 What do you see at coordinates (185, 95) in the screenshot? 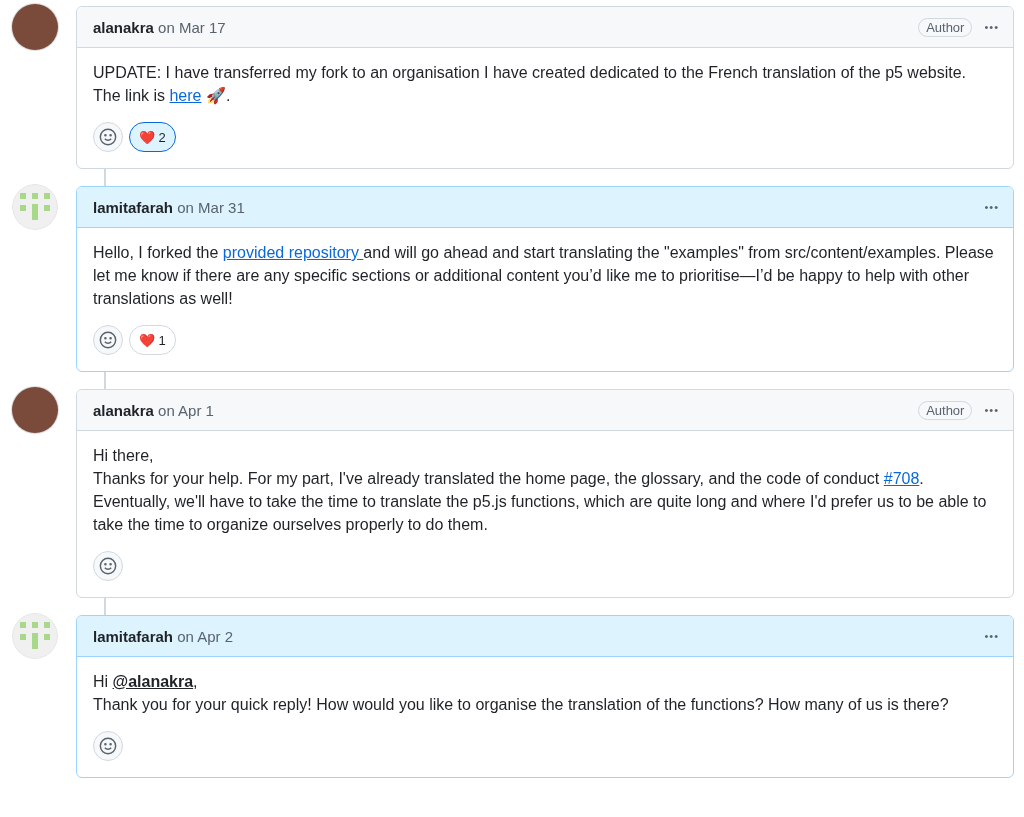
I see `link: here` at bounding box center [185, 95].